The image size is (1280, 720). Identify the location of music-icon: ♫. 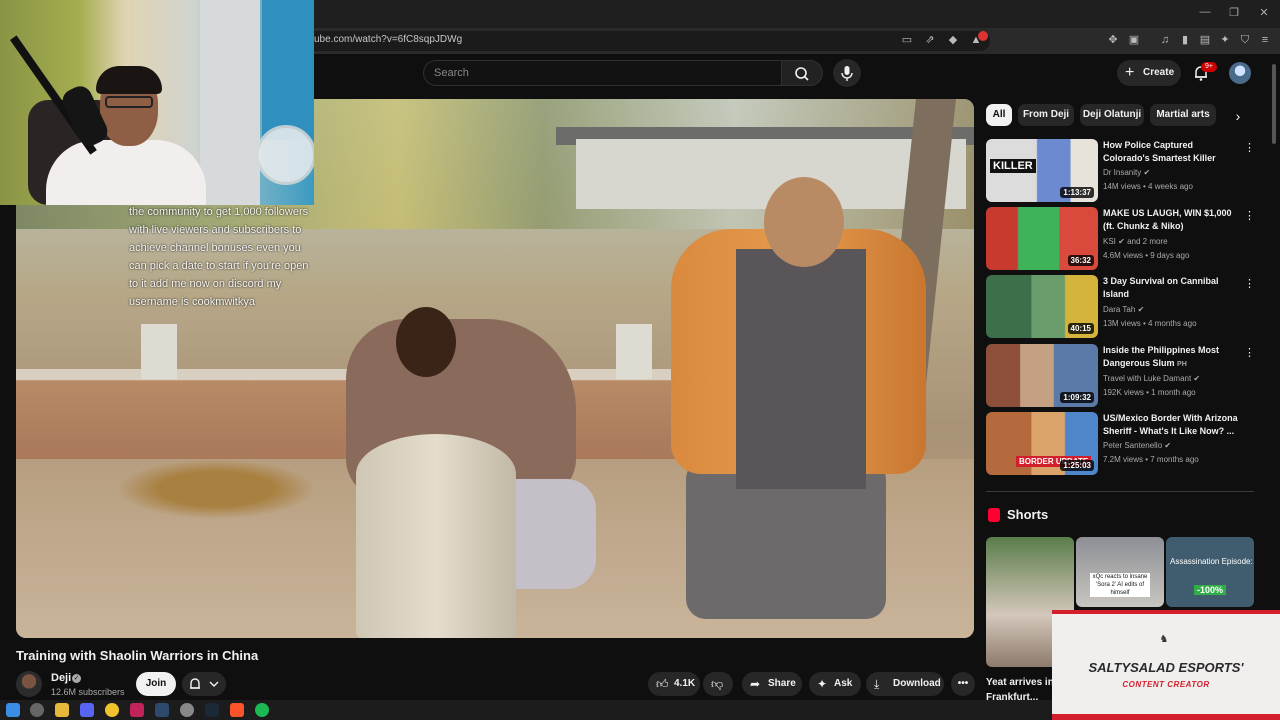
(1165, 40).